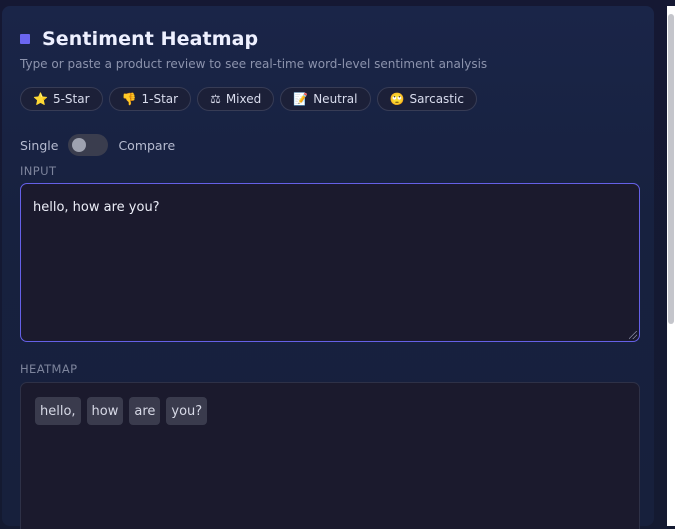  What do you see at coordinates (150, 39) in the screenshot?
I see `page-title: Sentiment Heatmap` at bounding box center [150, 39].